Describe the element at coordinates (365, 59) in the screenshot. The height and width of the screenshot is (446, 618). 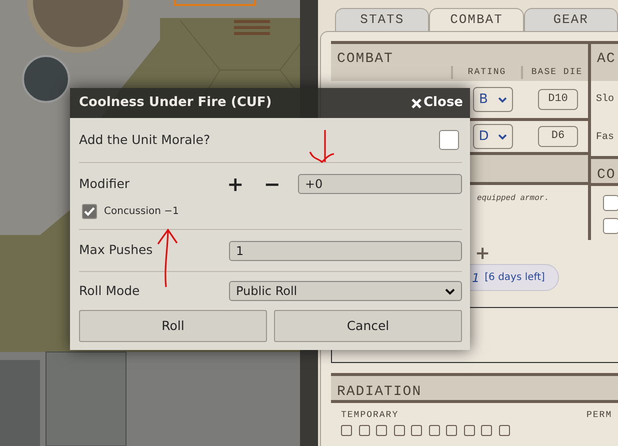
I see `section-title: COMBAT` at that location.